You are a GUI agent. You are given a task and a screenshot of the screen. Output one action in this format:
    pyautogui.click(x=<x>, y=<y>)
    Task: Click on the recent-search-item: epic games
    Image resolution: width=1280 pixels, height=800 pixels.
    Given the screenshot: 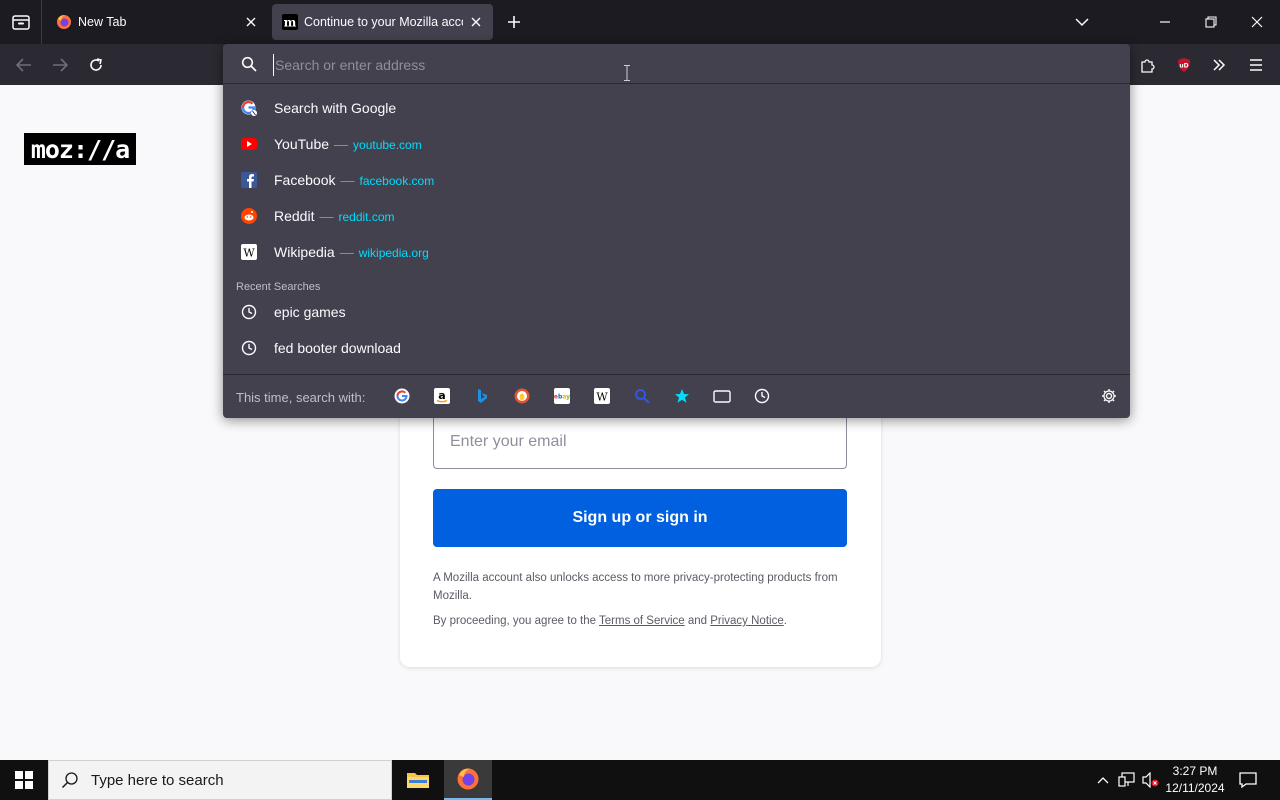 What is the action you would take?
    pyautogui.click(x=676, y=312)
    